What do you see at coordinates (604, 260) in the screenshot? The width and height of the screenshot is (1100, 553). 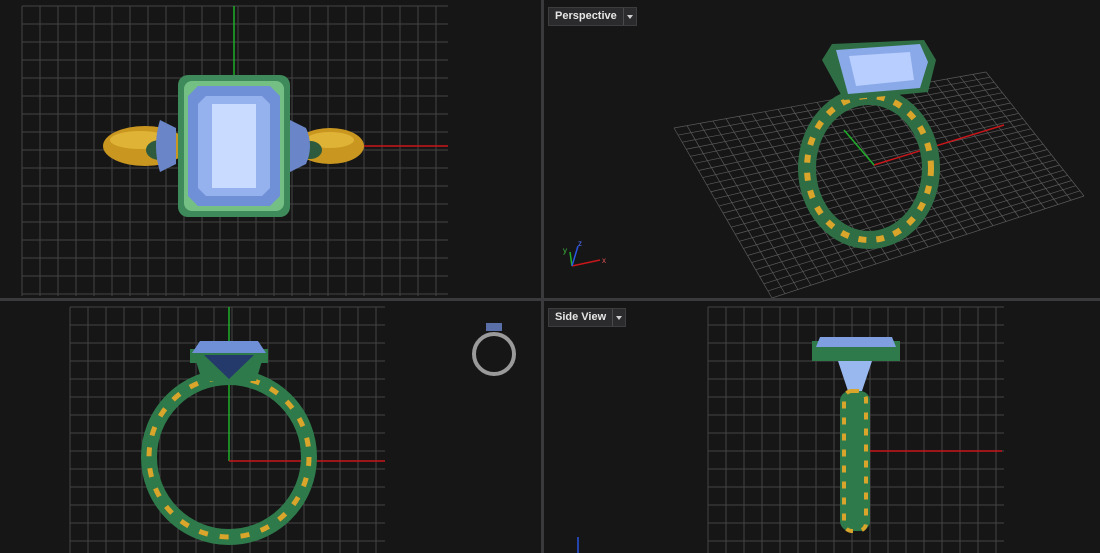 I see `x-axis-label: x` at bounding box center [604, 260].